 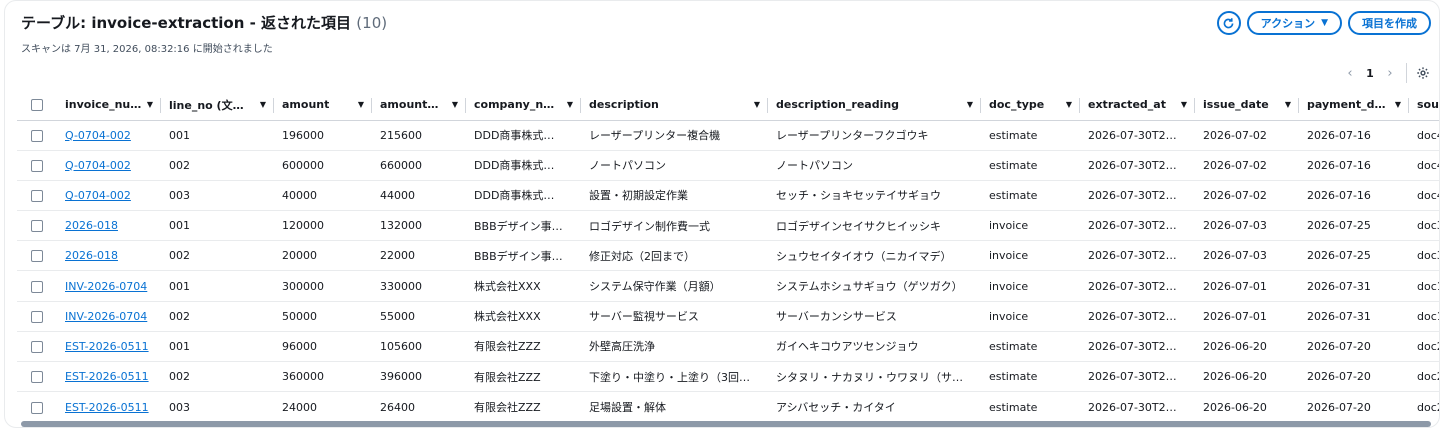 I want to click on cell-line-no: 001, so click(x=217, y=347).